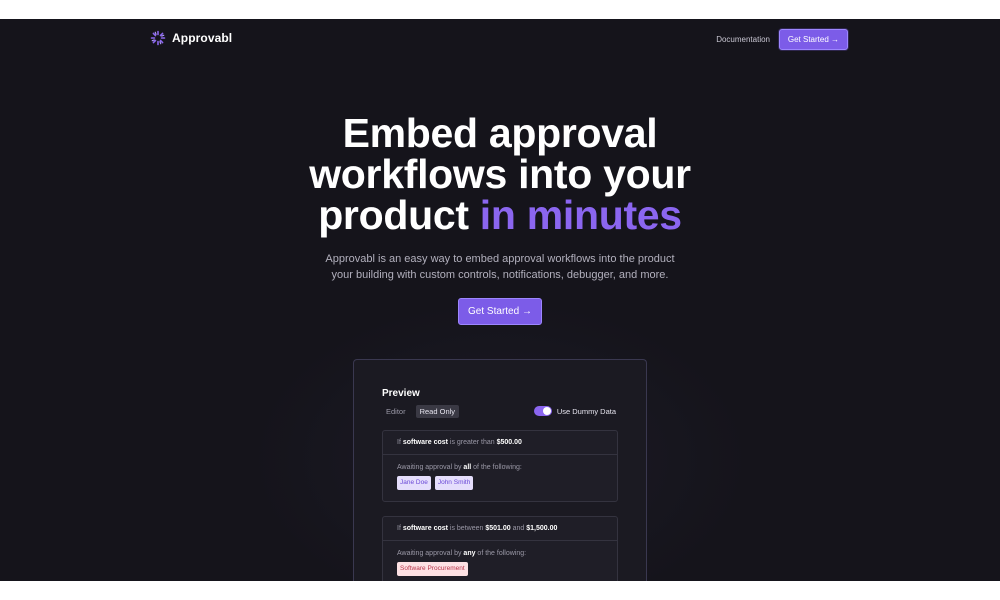 The height and width of the screenshot is (600, 1000). Describe the element at coordinates (500, 483) in the screenshot. I see `approver-chips: Jane Doe John Smith` at that location.